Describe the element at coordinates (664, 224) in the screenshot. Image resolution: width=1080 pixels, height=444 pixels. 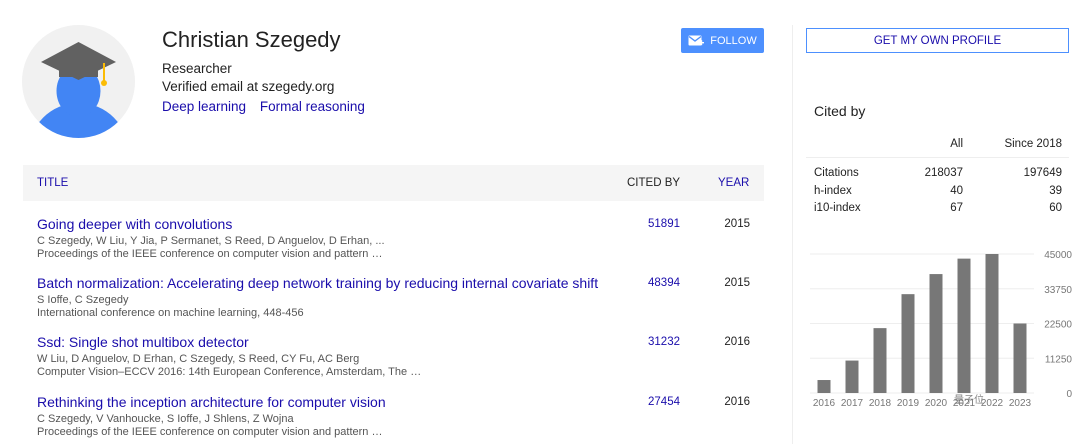
I see `cited-by-count-link: 51891` at that location.